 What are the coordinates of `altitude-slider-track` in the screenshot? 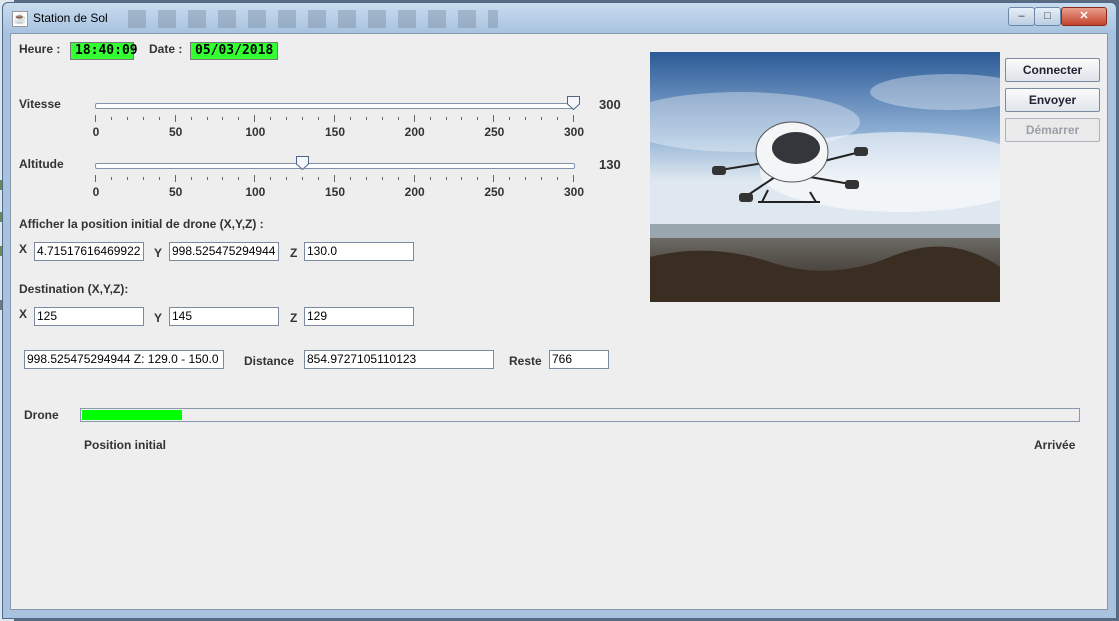 It's located at (335, 166).